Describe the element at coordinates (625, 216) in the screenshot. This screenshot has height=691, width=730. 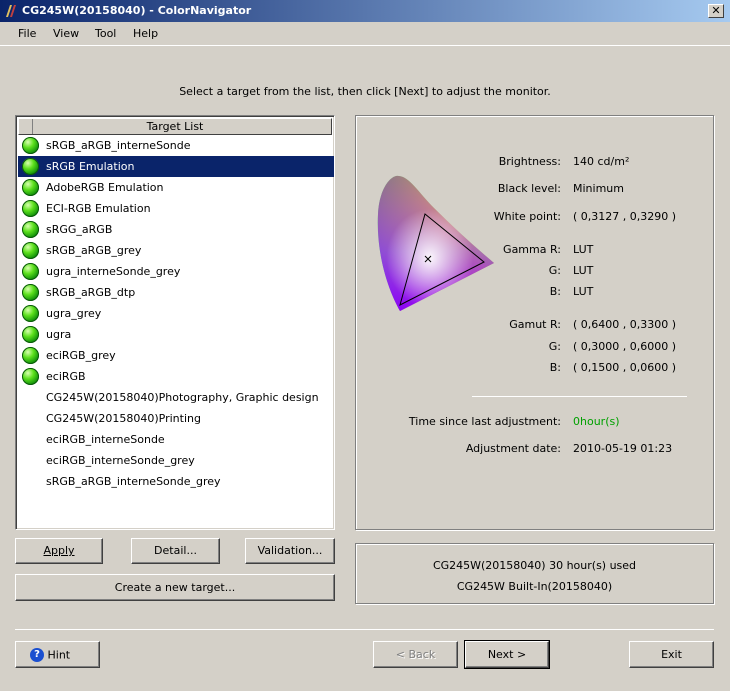
I see `white-point-value: ( 0,3127 , 0,3290 )` at that location.